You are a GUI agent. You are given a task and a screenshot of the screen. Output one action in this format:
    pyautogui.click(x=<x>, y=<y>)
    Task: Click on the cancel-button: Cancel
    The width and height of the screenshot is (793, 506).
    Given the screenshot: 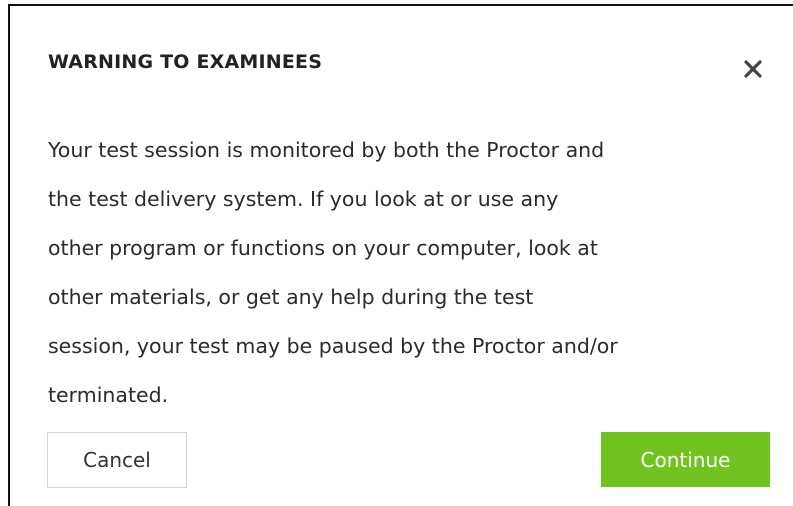 What is the action you would take?
    pyautogui.click(x=117, y=460)
    